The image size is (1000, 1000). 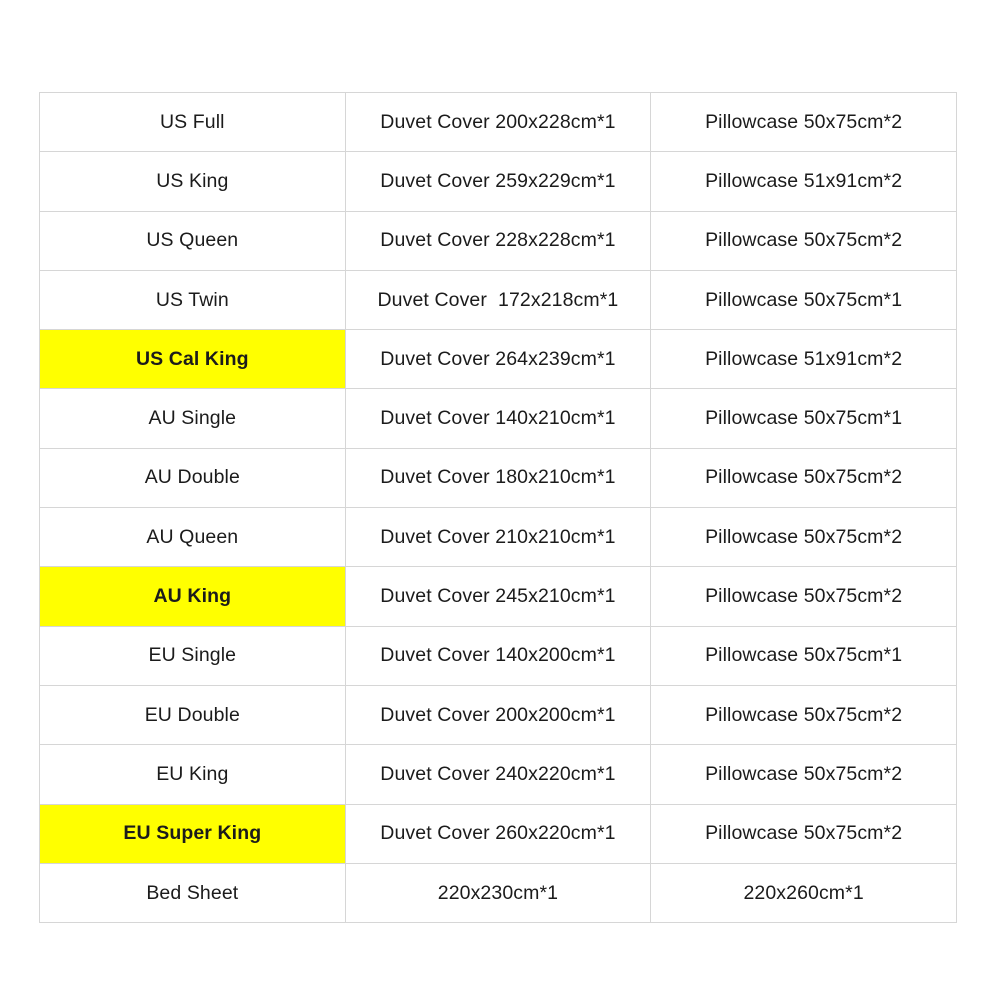 I want to click on cell-duvet-spec: Duvet Cover 259x229cm*1, so click(x=498, y=181).